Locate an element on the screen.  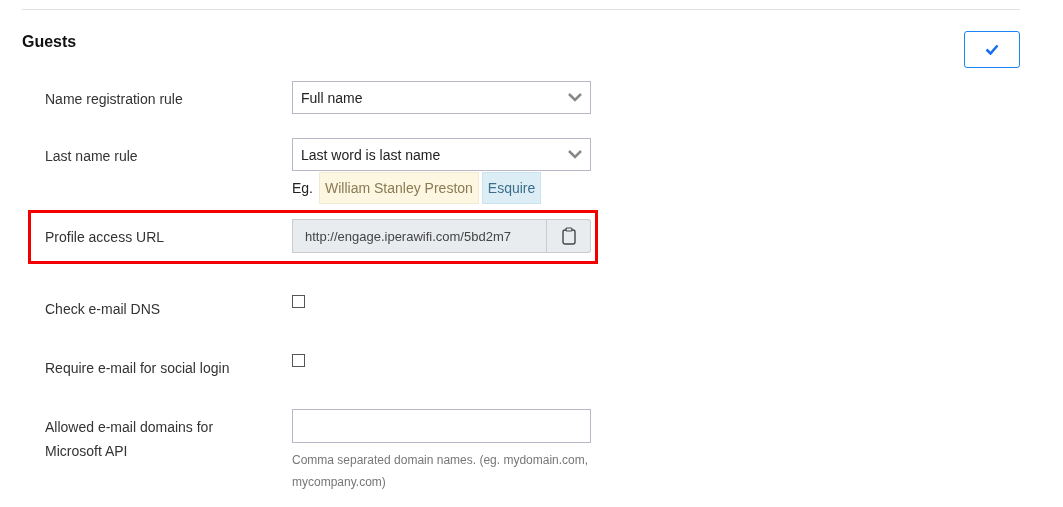
domains-field is located at coordinates (441, 426).